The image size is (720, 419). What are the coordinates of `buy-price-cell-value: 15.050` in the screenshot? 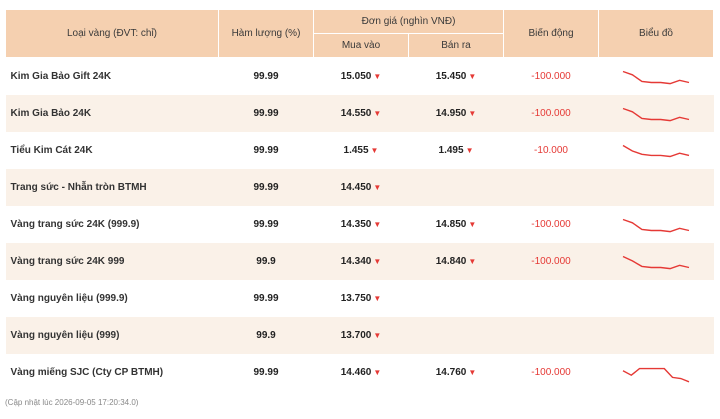 It's located at (356, 76).